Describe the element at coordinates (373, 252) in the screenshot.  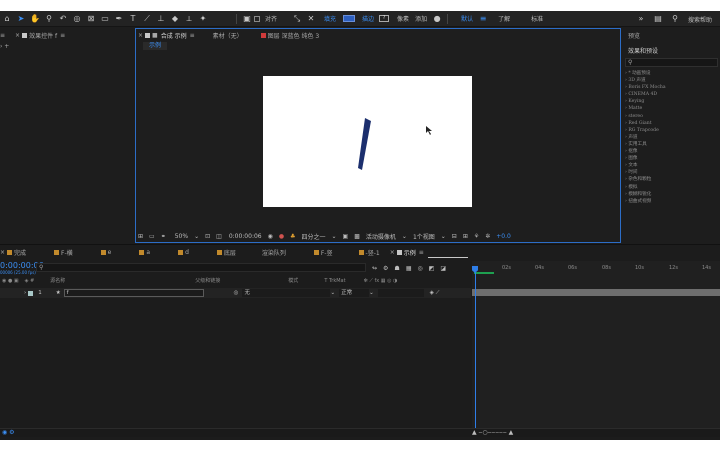
I see `timeline-tab: -竖-1` at that location.